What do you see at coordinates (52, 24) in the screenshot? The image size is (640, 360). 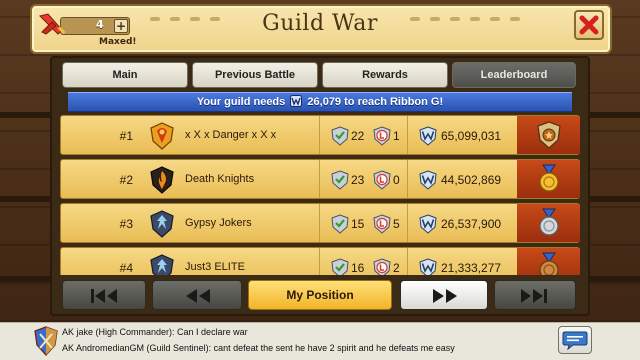 I see `crossed-swords-icon` at bounding box center [52, 24].